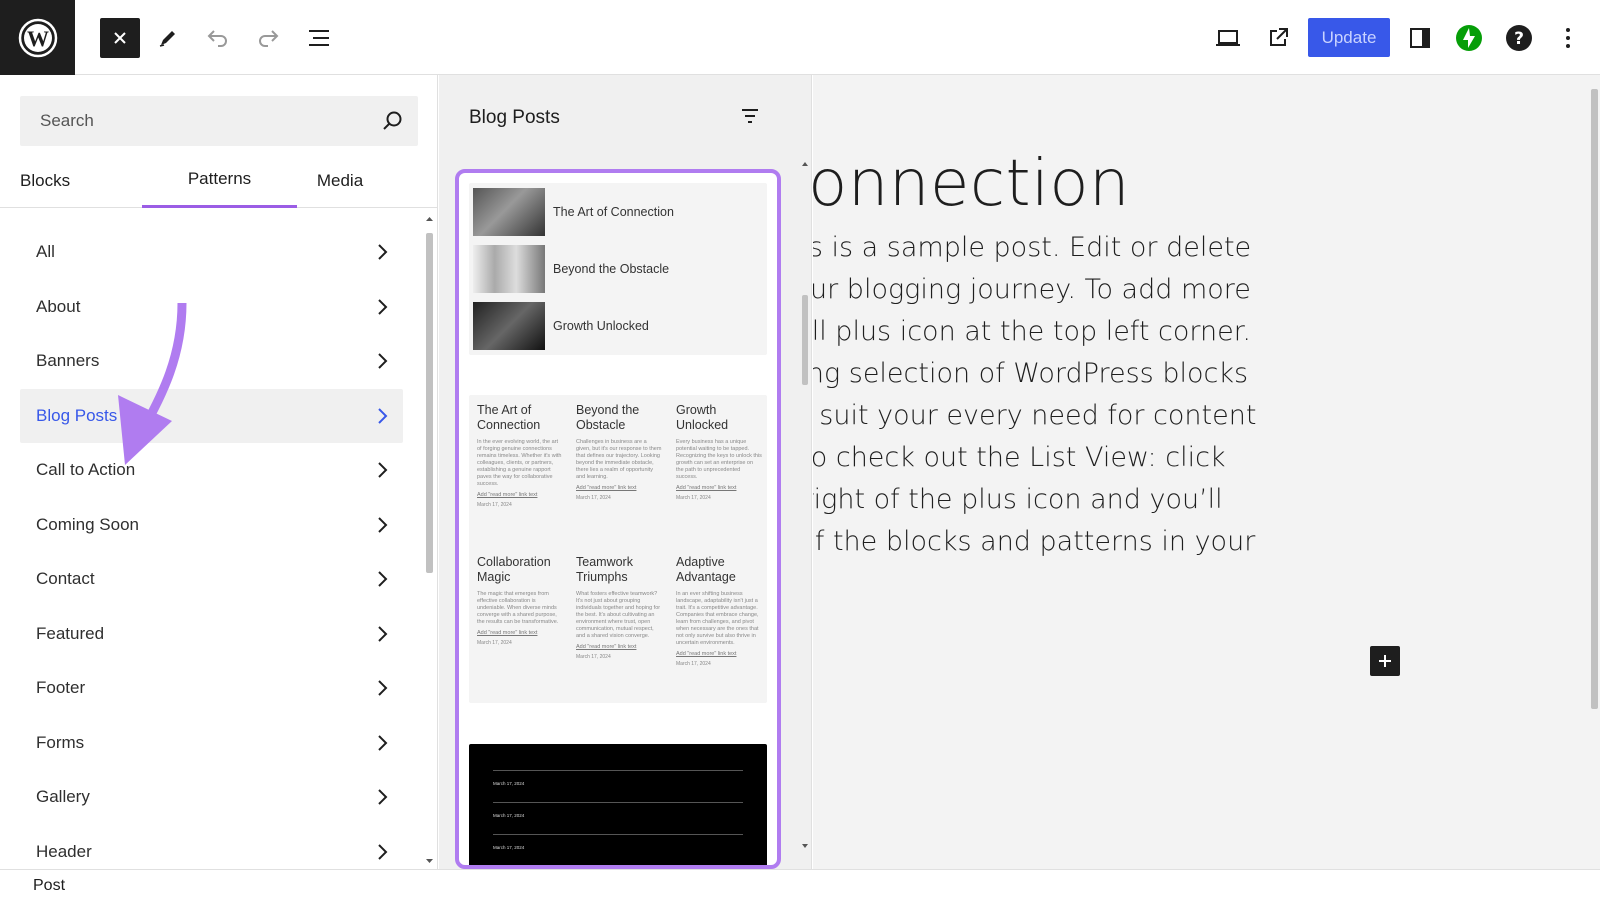  I want to click on category-scrollbar, so click(429, 540).